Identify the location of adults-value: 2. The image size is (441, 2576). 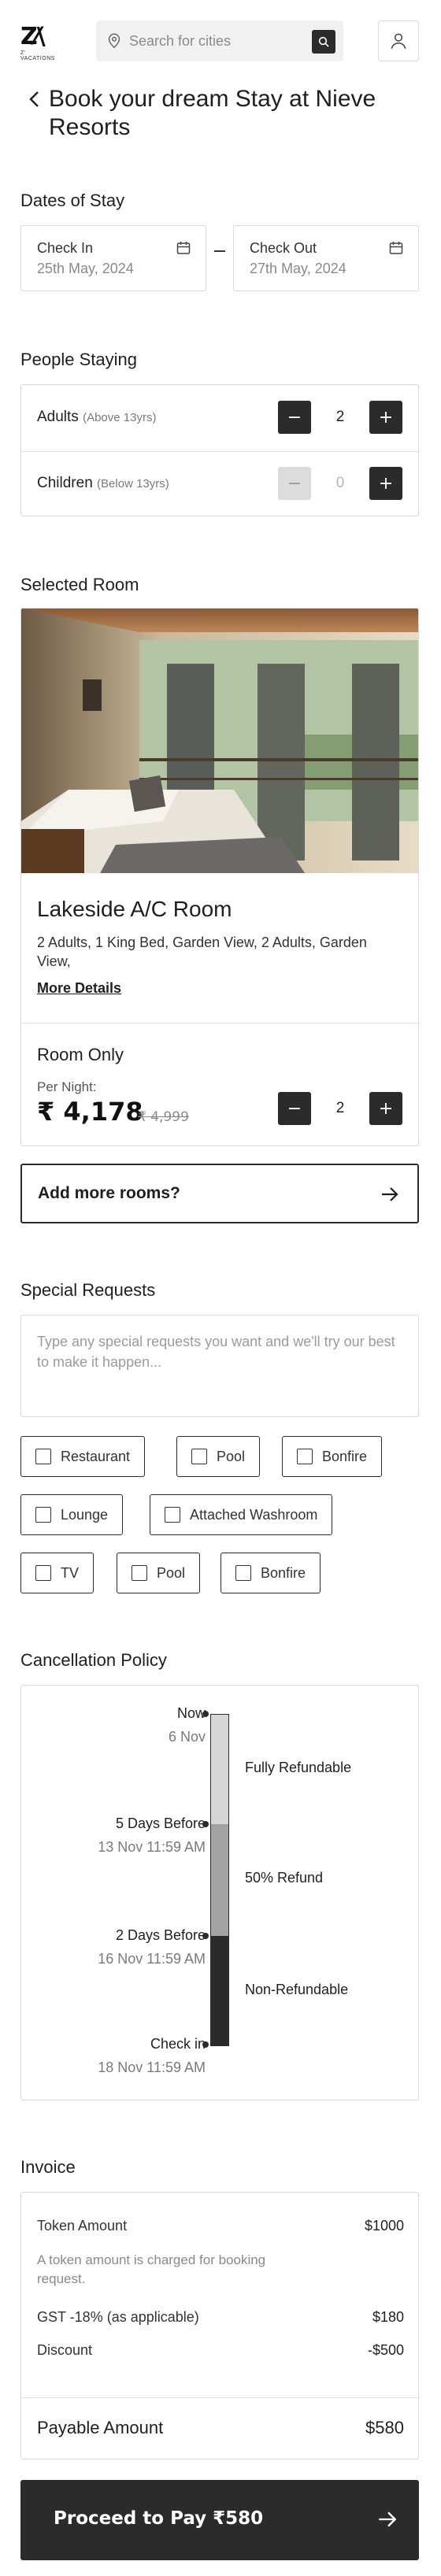
(340, 417).